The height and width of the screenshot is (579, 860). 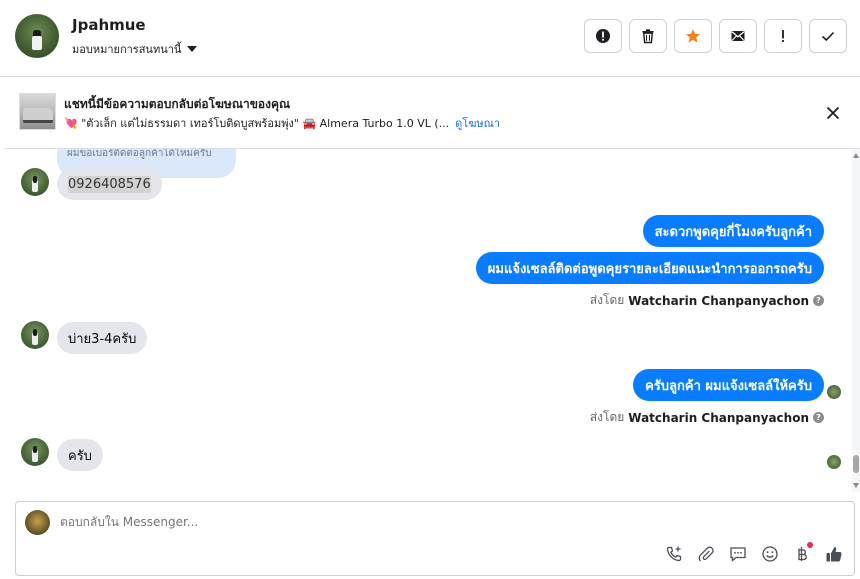 I want to click on payment-button, so click(x=802, y=553).